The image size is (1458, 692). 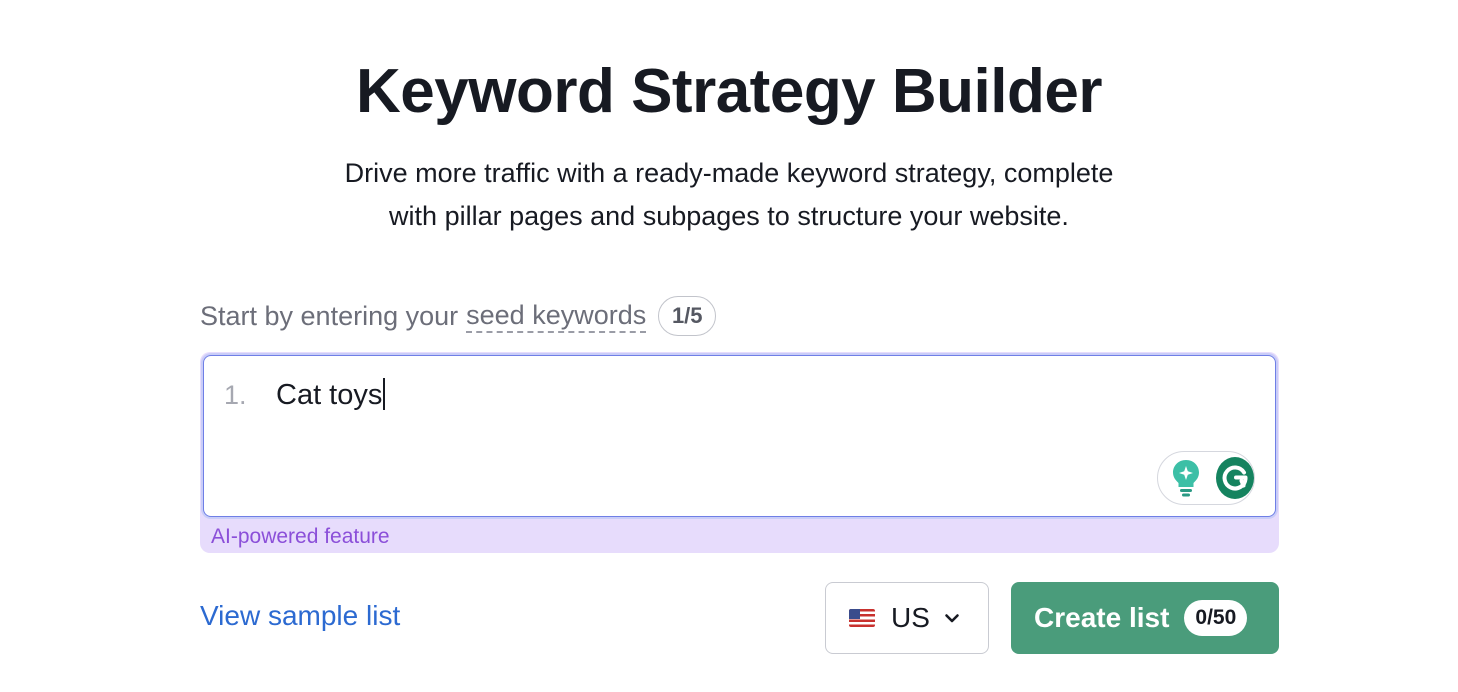 I want to click on chevron-down-icon, so click(x=952, y=618).